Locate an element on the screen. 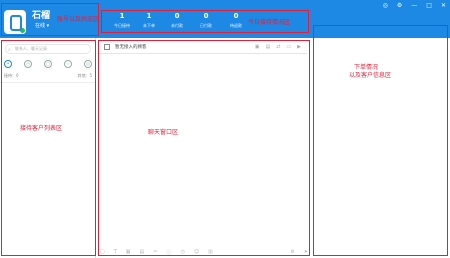 The width and height of the screenshot is (450, 258). minimize-icon: — is located at coordinates (414, 6).